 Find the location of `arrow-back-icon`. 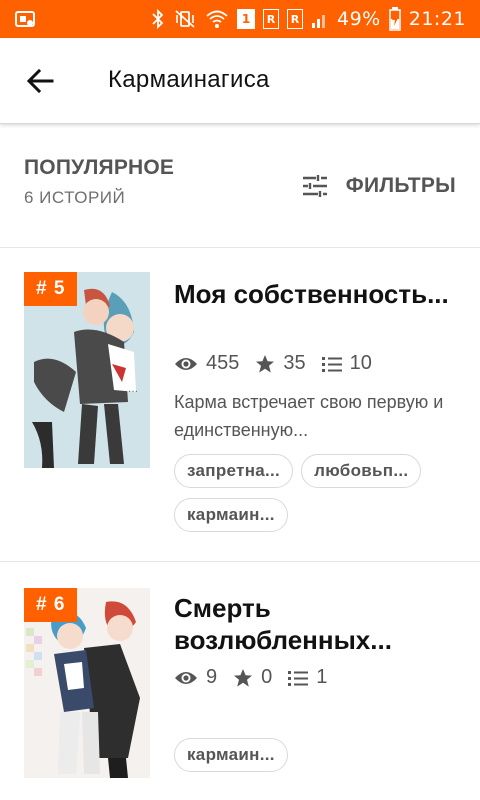

arrow-back-icon is located at coordinates (40, 81).